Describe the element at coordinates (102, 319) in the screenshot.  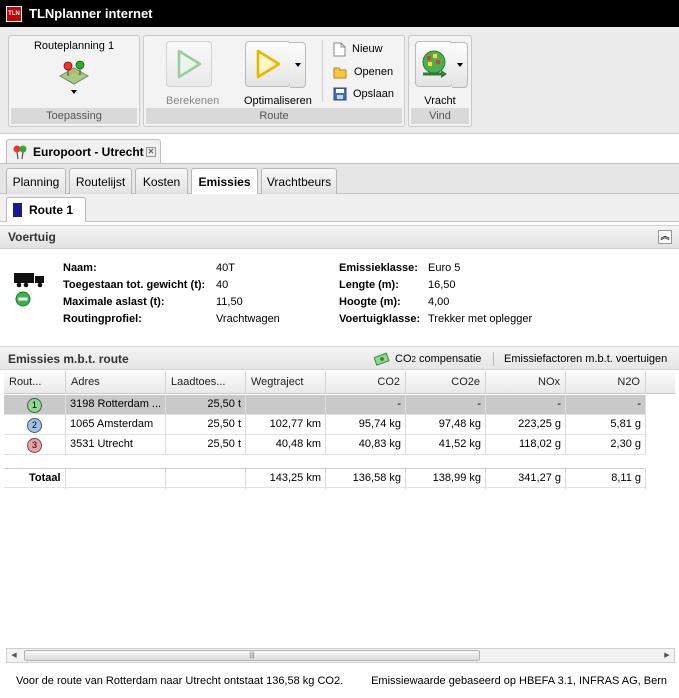
I see `vehicle-profile-key: Routingprofiel:` at that location.